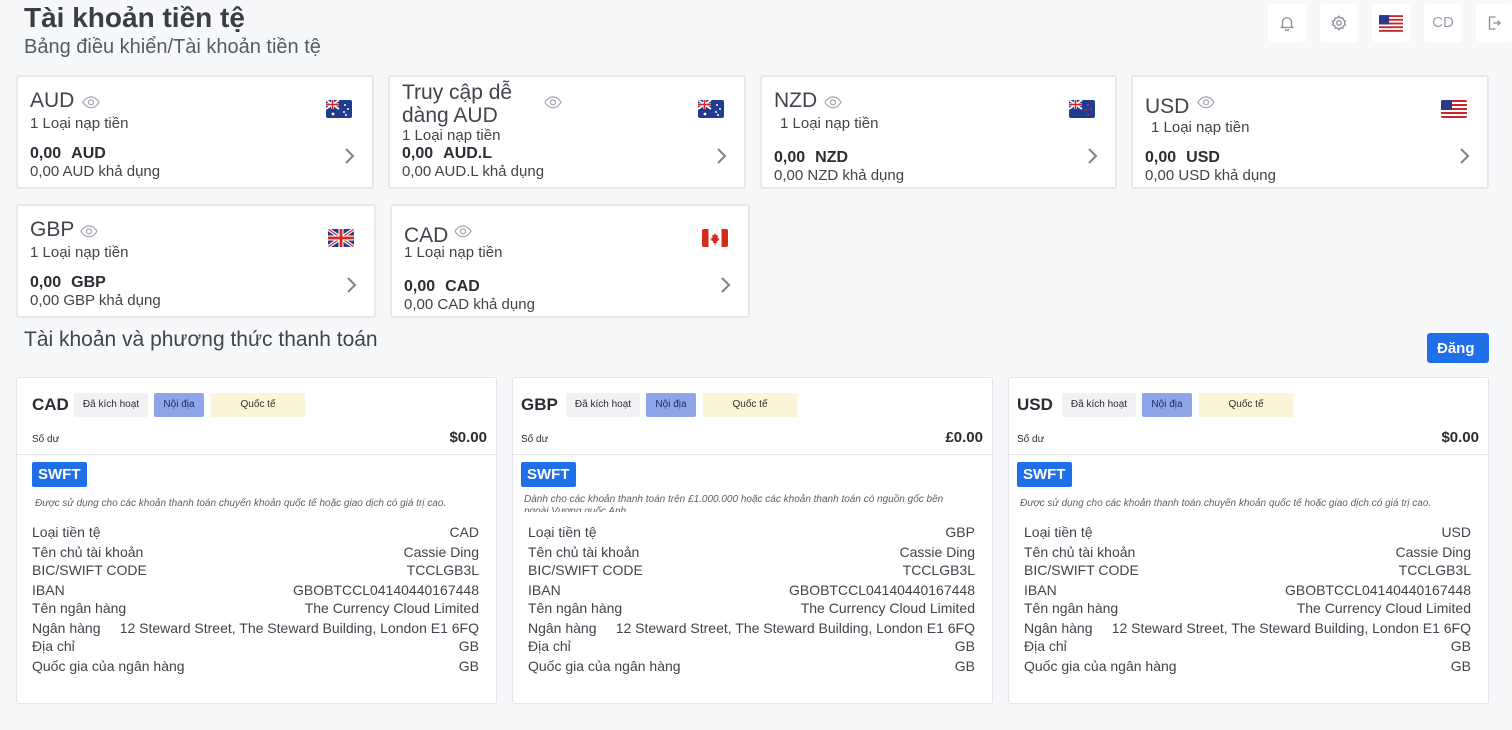 The image size is (1512, 730). Describe the element at coordinates (1247, 667) in the screenshot. I see `detail-row: Quốc gia của ngân hàng GB` at that location.